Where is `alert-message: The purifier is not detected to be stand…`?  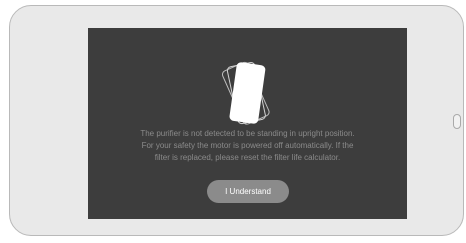 alert-message: The purifier is not detected to be stand… is located at coordinates (247, 146).